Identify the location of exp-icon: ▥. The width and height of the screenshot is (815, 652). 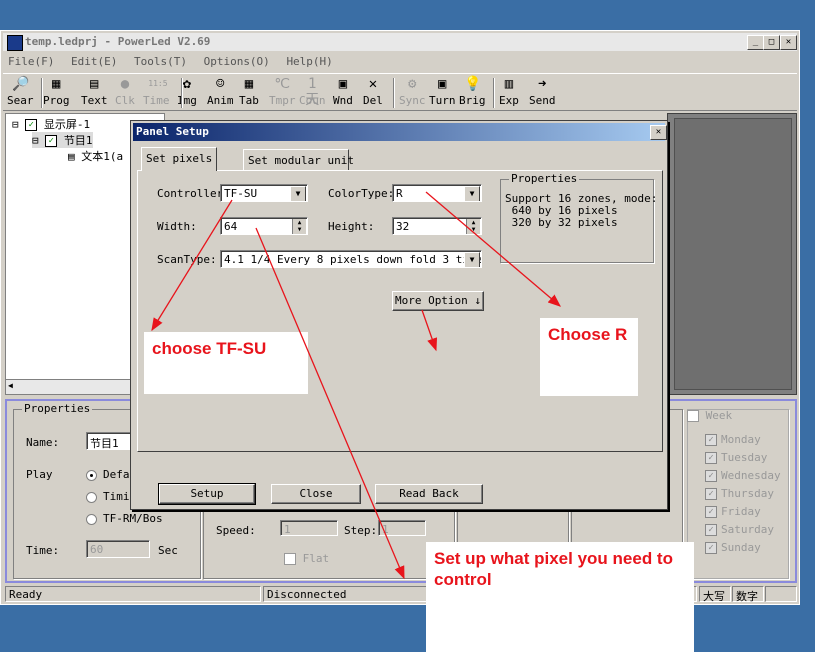
(509, 84).